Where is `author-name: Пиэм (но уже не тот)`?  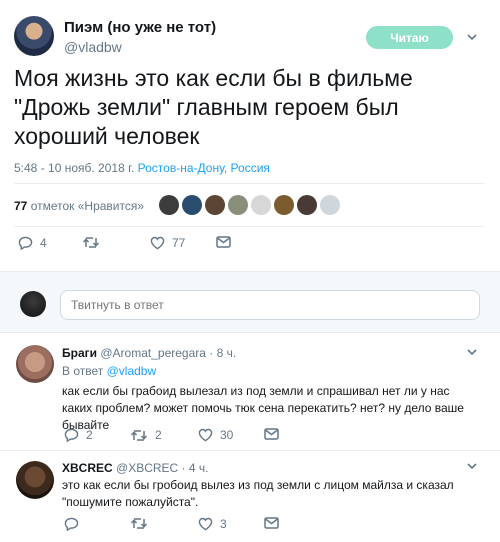
author-name: Пиэм (но уже не тот) is located at coordinates (140, 27).